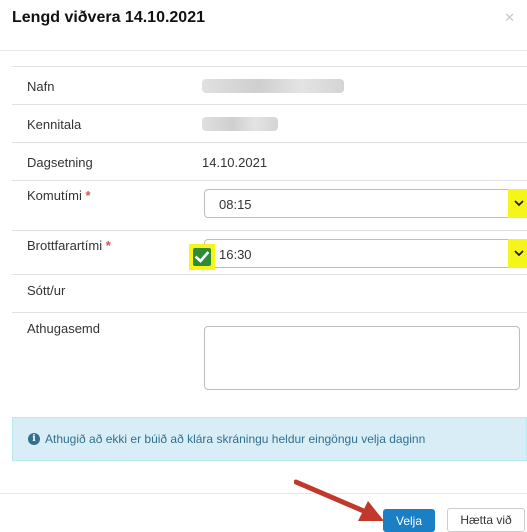 Image resolution: width=527 pixels, height=532 pixels. Describe the element at coordinates (46, 290) in the screenshot. I see `picked-up-label: Sótt/ur` at that location.